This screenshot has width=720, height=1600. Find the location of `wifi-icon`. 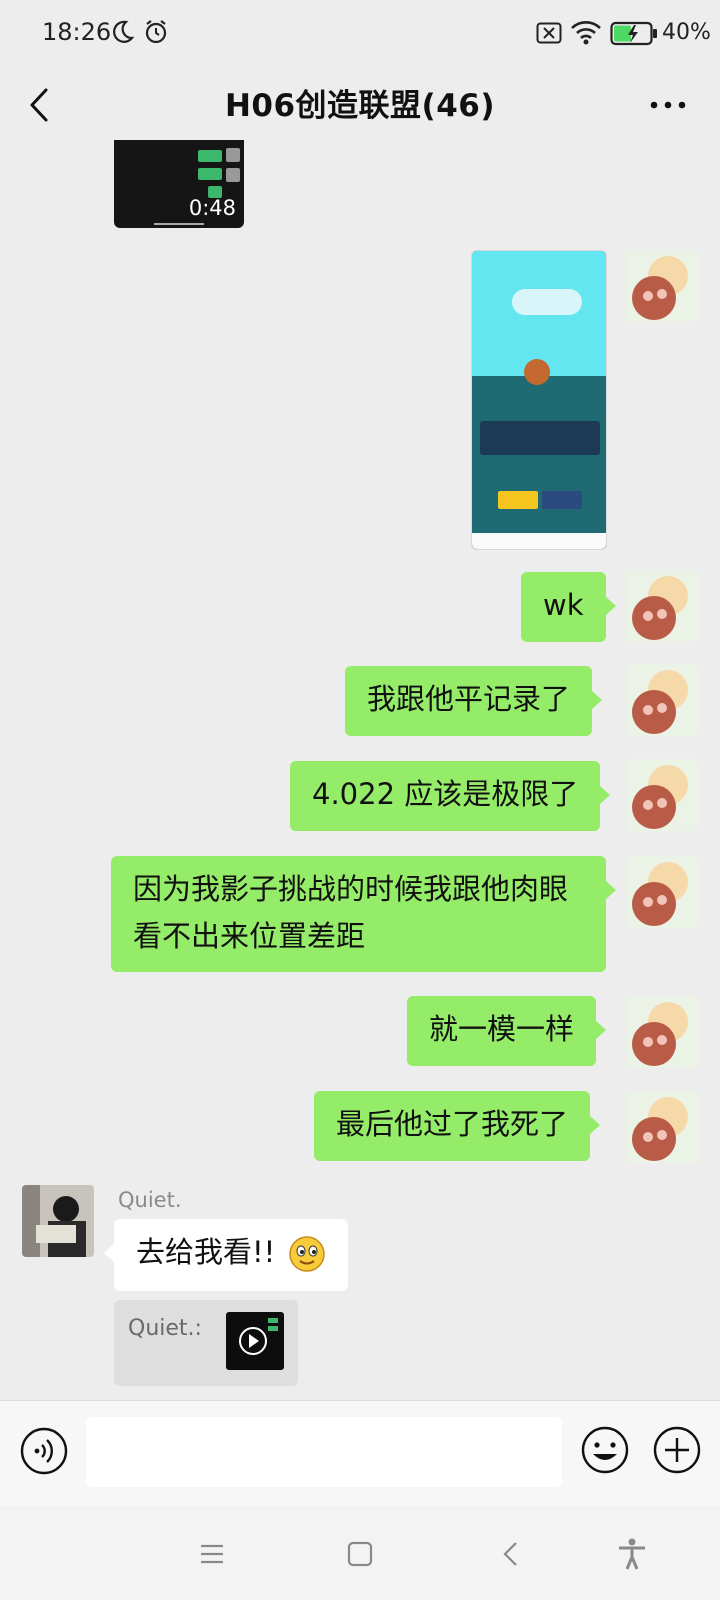

wifi-icon is located at coordinates (586, 33).